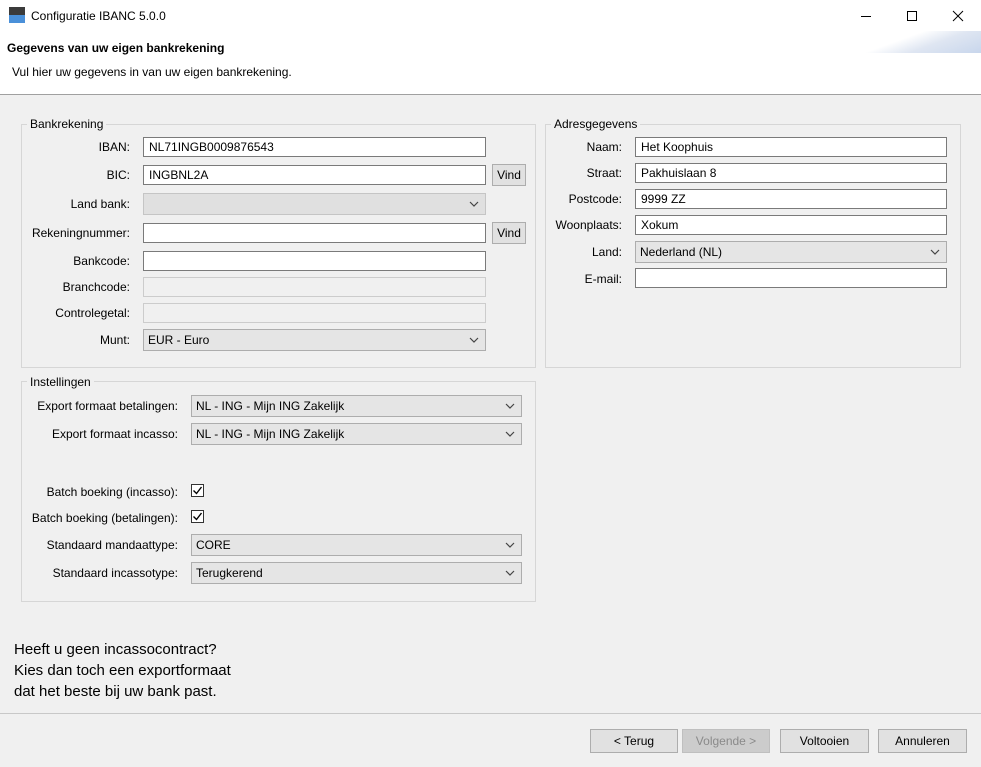 The width and height of the screenshot is (981, 767). I want to click on page-title: Gegevens van uw eigen bankrekening, so click(116, 48).